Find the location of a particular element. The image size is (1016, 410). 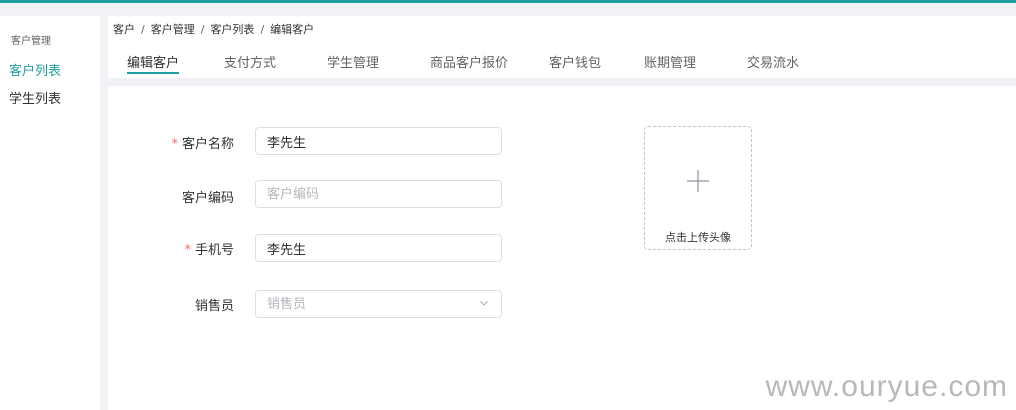

breadcrumb: 客户 / 客户管理 / 客户列表 / 编辑客户 is located at coordinates (213, 29).